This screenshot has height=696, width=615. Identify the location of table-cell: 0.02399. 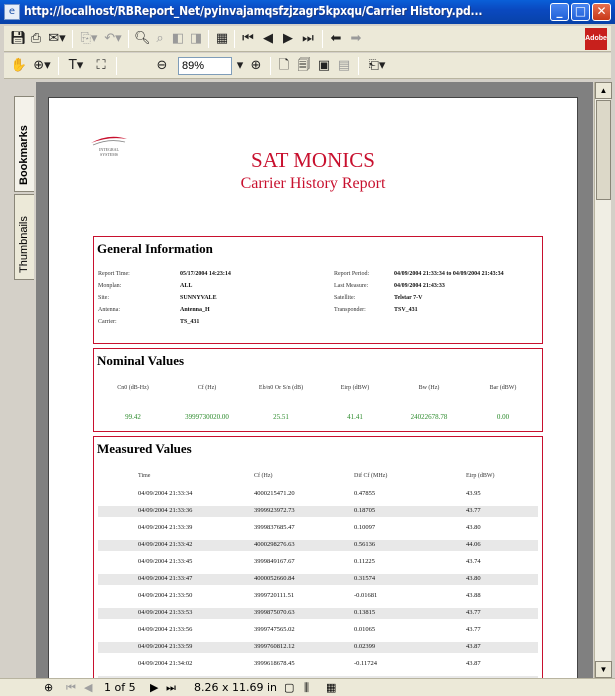
(365, 646).